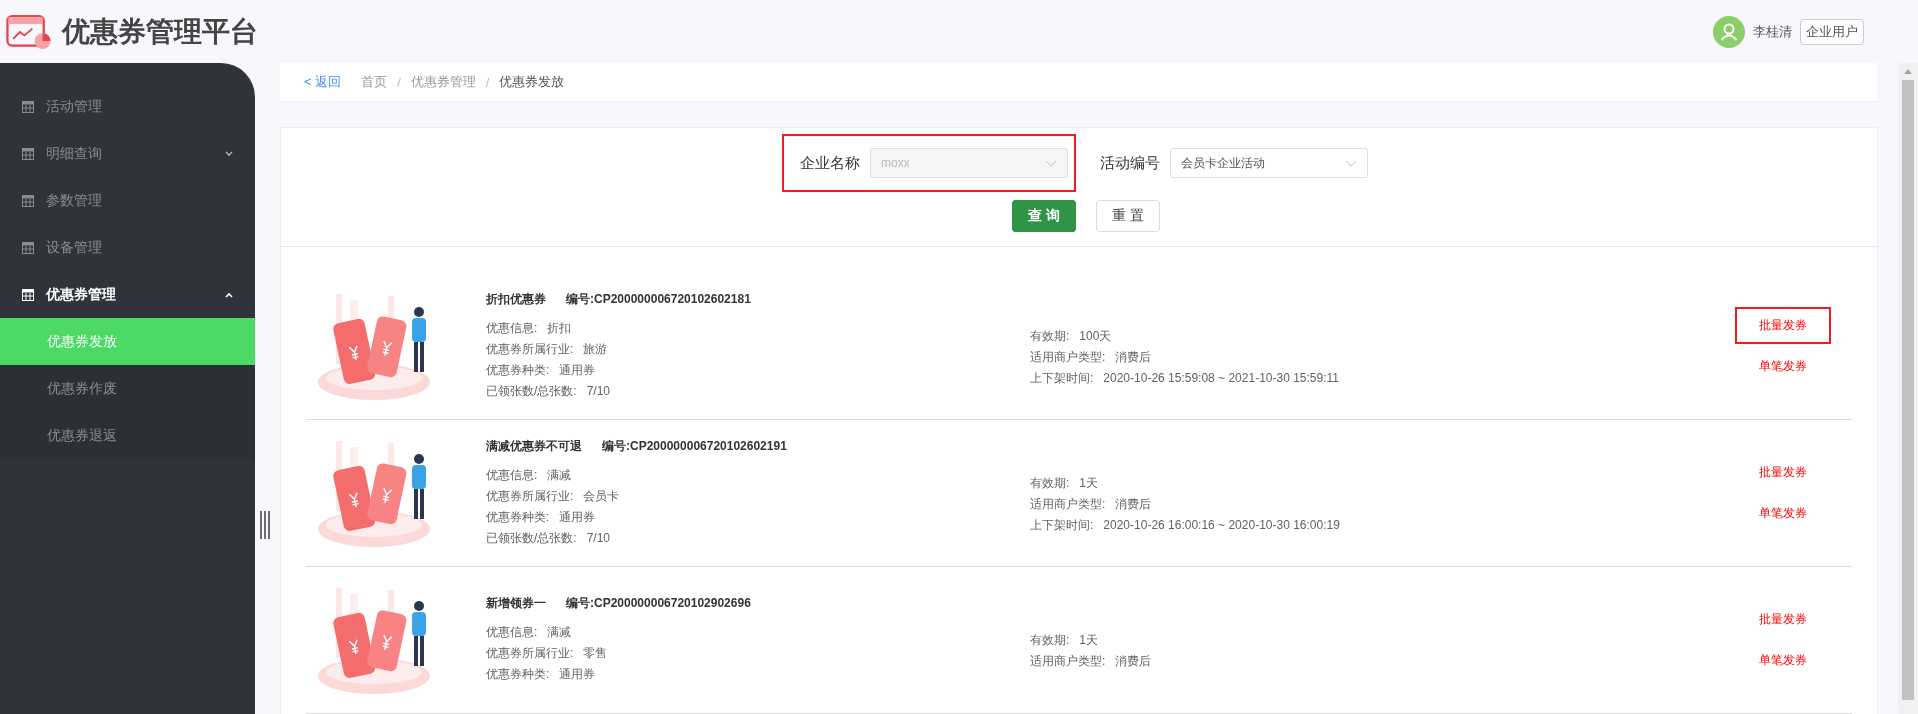  I want to click on coupon-code: 编号:CP200000006720102902696, so click(658, 603).